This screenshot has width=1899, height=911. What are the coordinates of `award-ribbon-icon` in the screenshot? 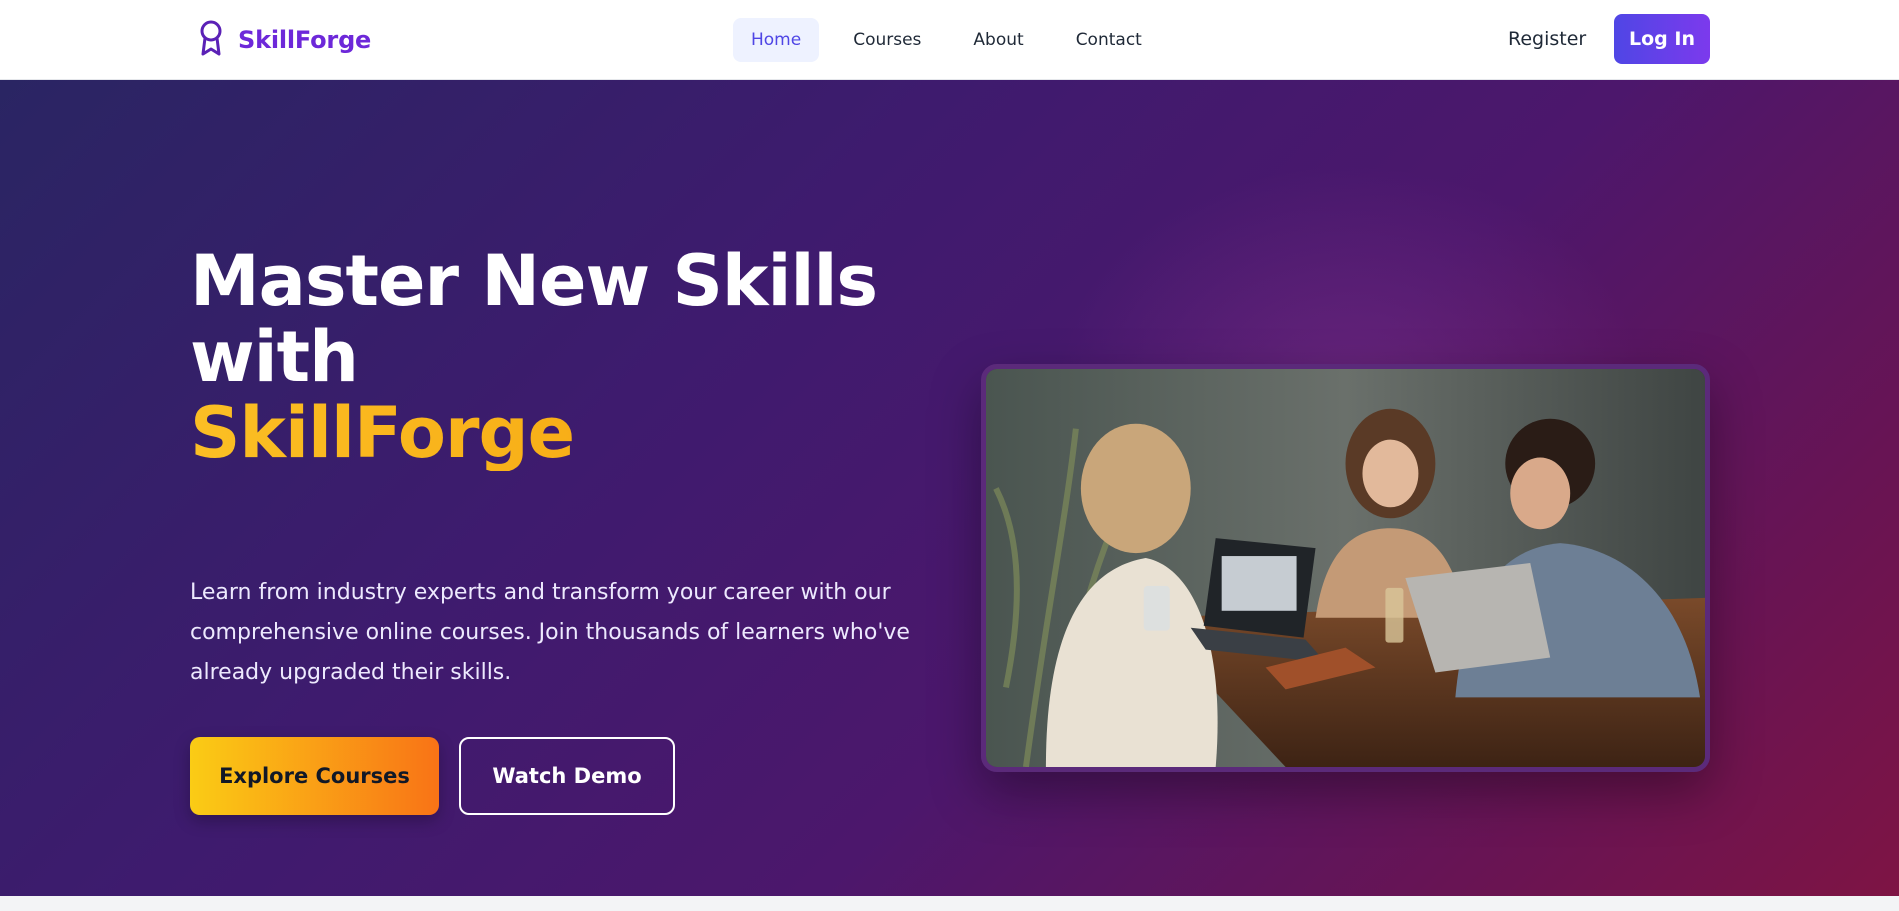 It's located at (211, 40).